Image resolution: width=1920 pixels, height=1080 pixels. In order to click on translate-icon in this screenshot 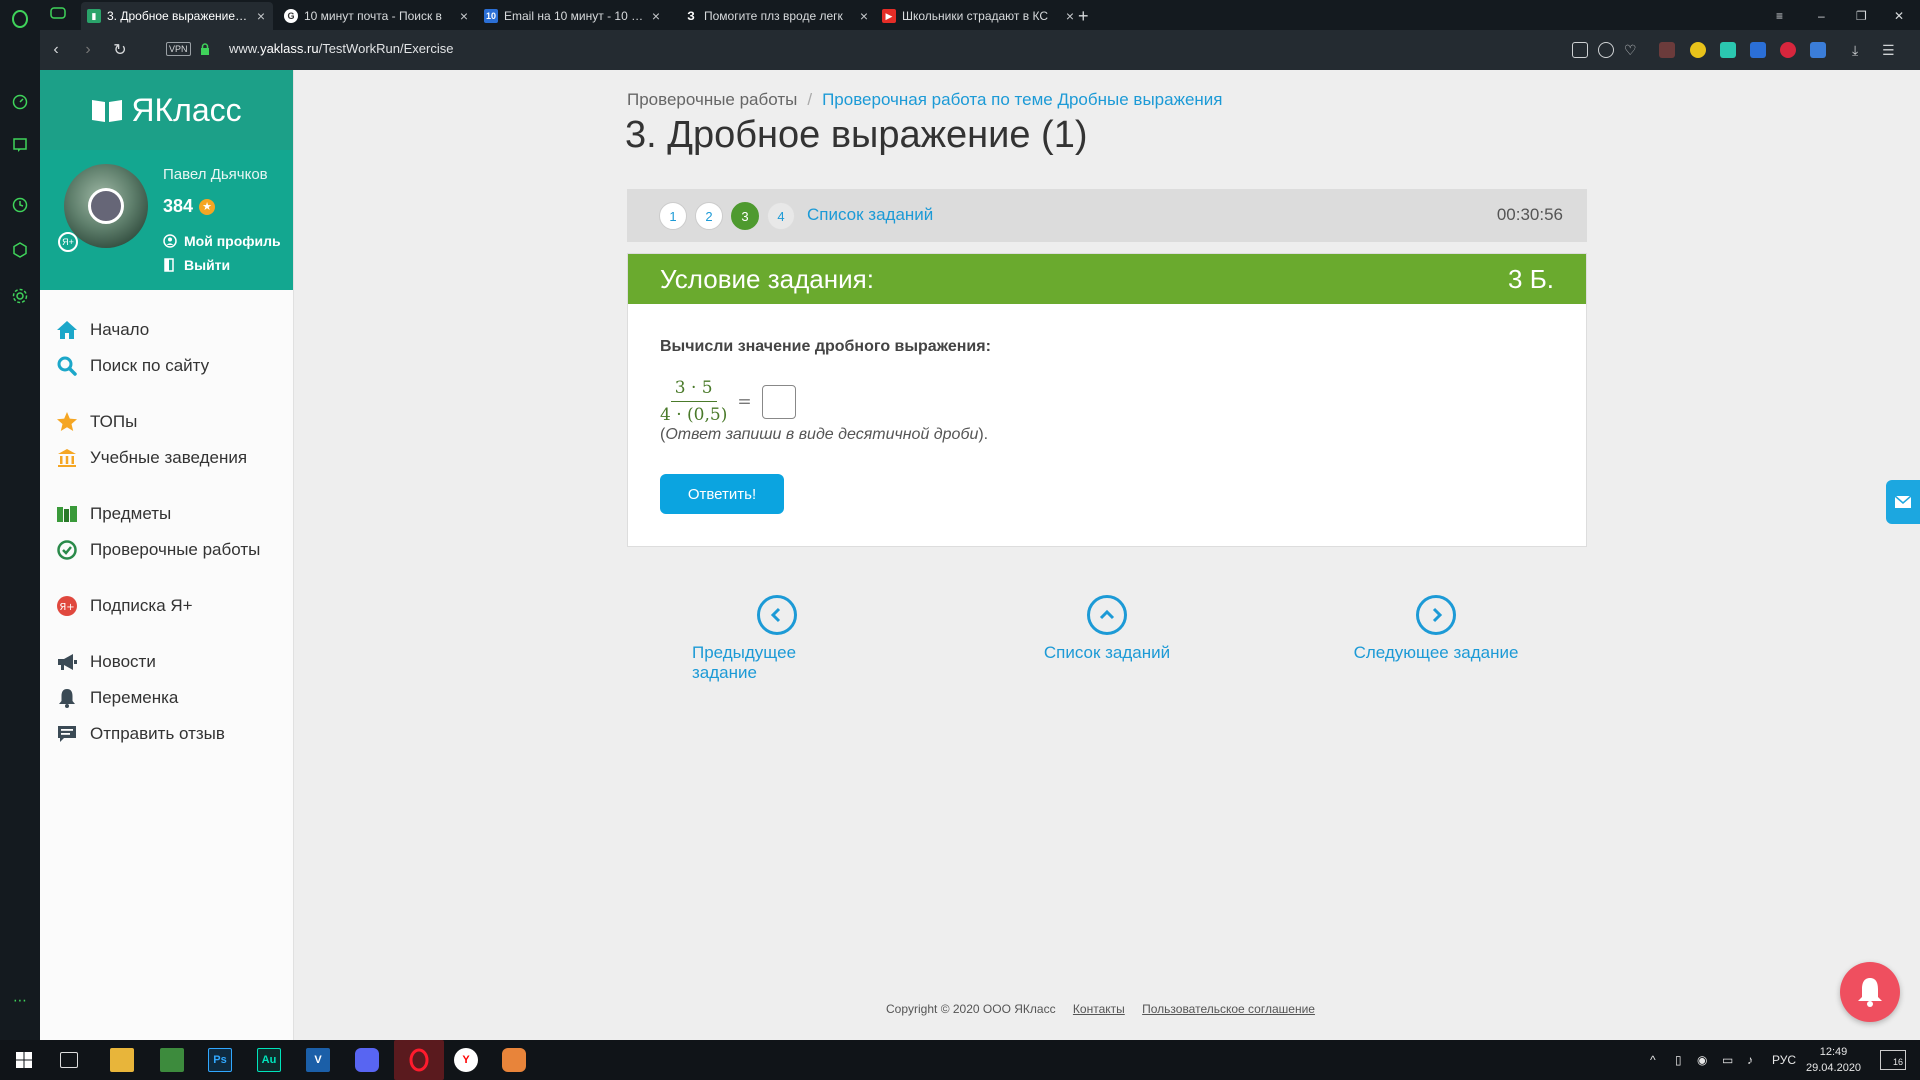, I will do `click(1818, 50)`.